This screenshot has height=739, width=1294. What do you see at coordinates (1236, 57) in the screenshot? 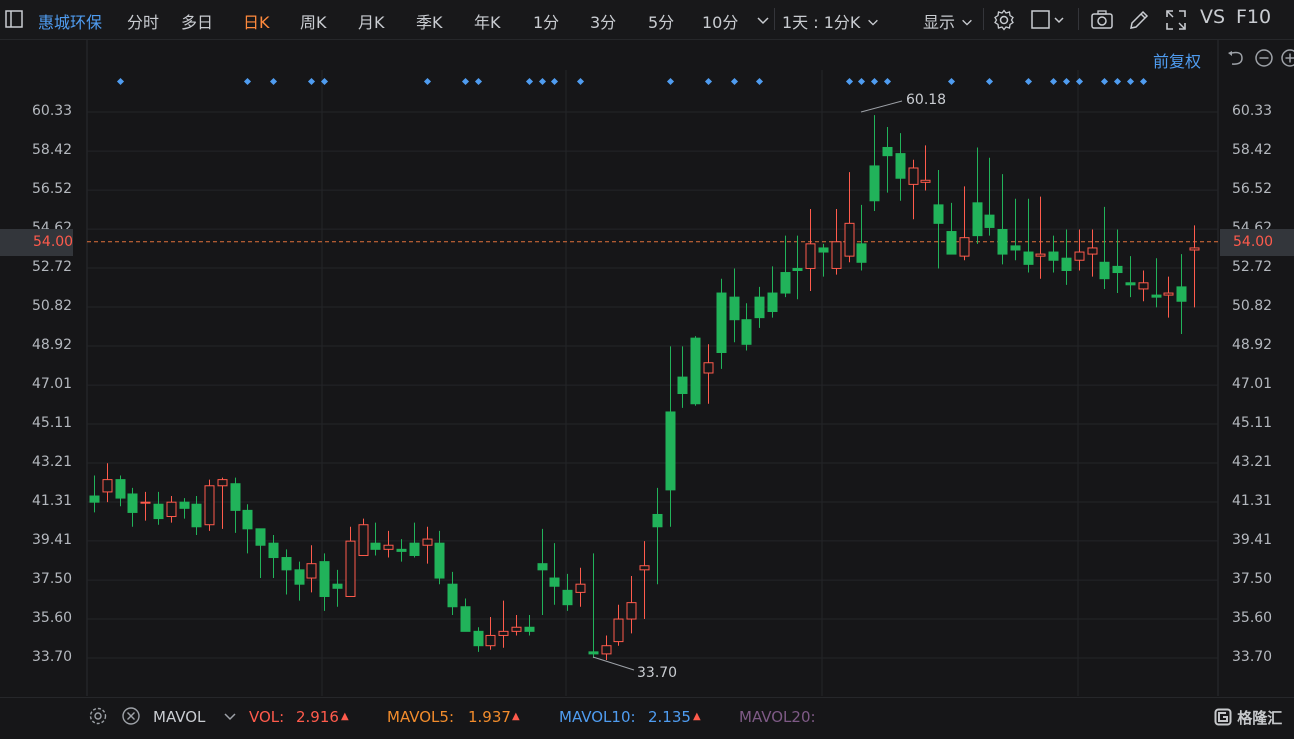
I see `reset-icon` at bounding box center [1236, 57].